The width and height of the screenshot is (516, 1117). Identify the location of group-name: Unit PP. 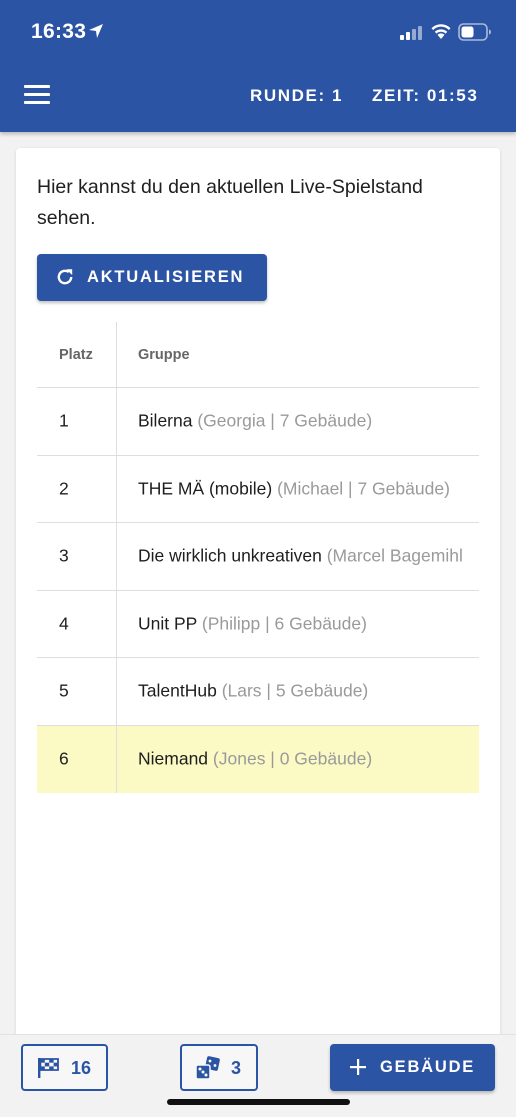
(168, 623).